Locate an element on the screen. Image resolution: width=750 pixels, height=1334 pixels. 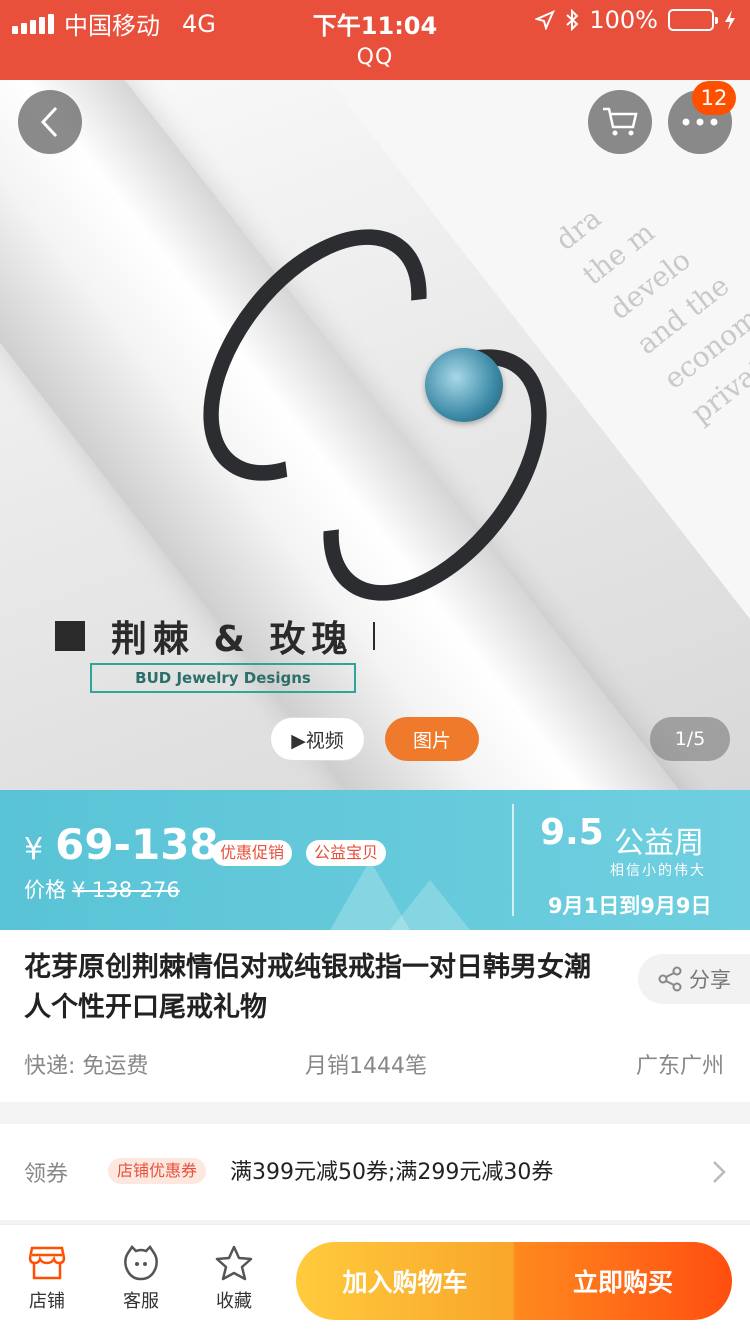
charity-tag: 公益宝贝 is located at coordinates (346, 853).